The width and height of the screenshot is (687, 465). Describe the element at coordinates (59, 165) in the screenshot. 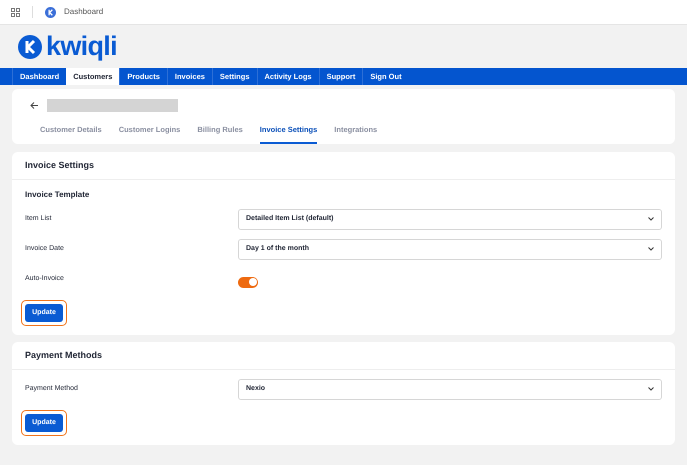

I see `section-title: Invoice Settings` at that location.